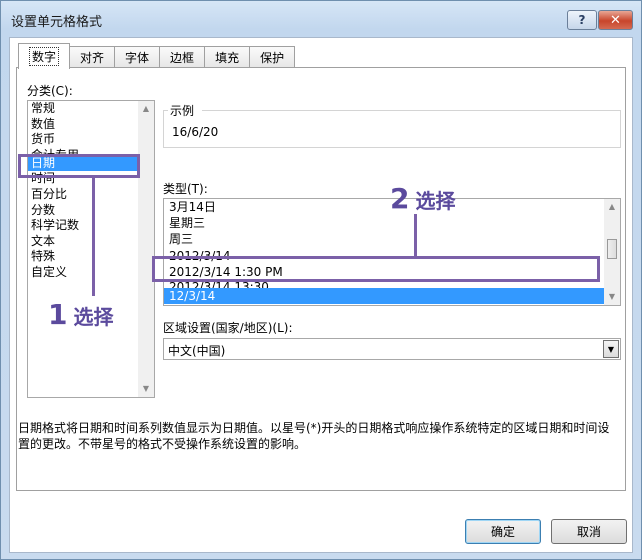 The image size is (642, 560). What do you see at coordinates (91, 242) in the screenshot?
I see `category-item-text: 文本` at bounding box center [91, 242].